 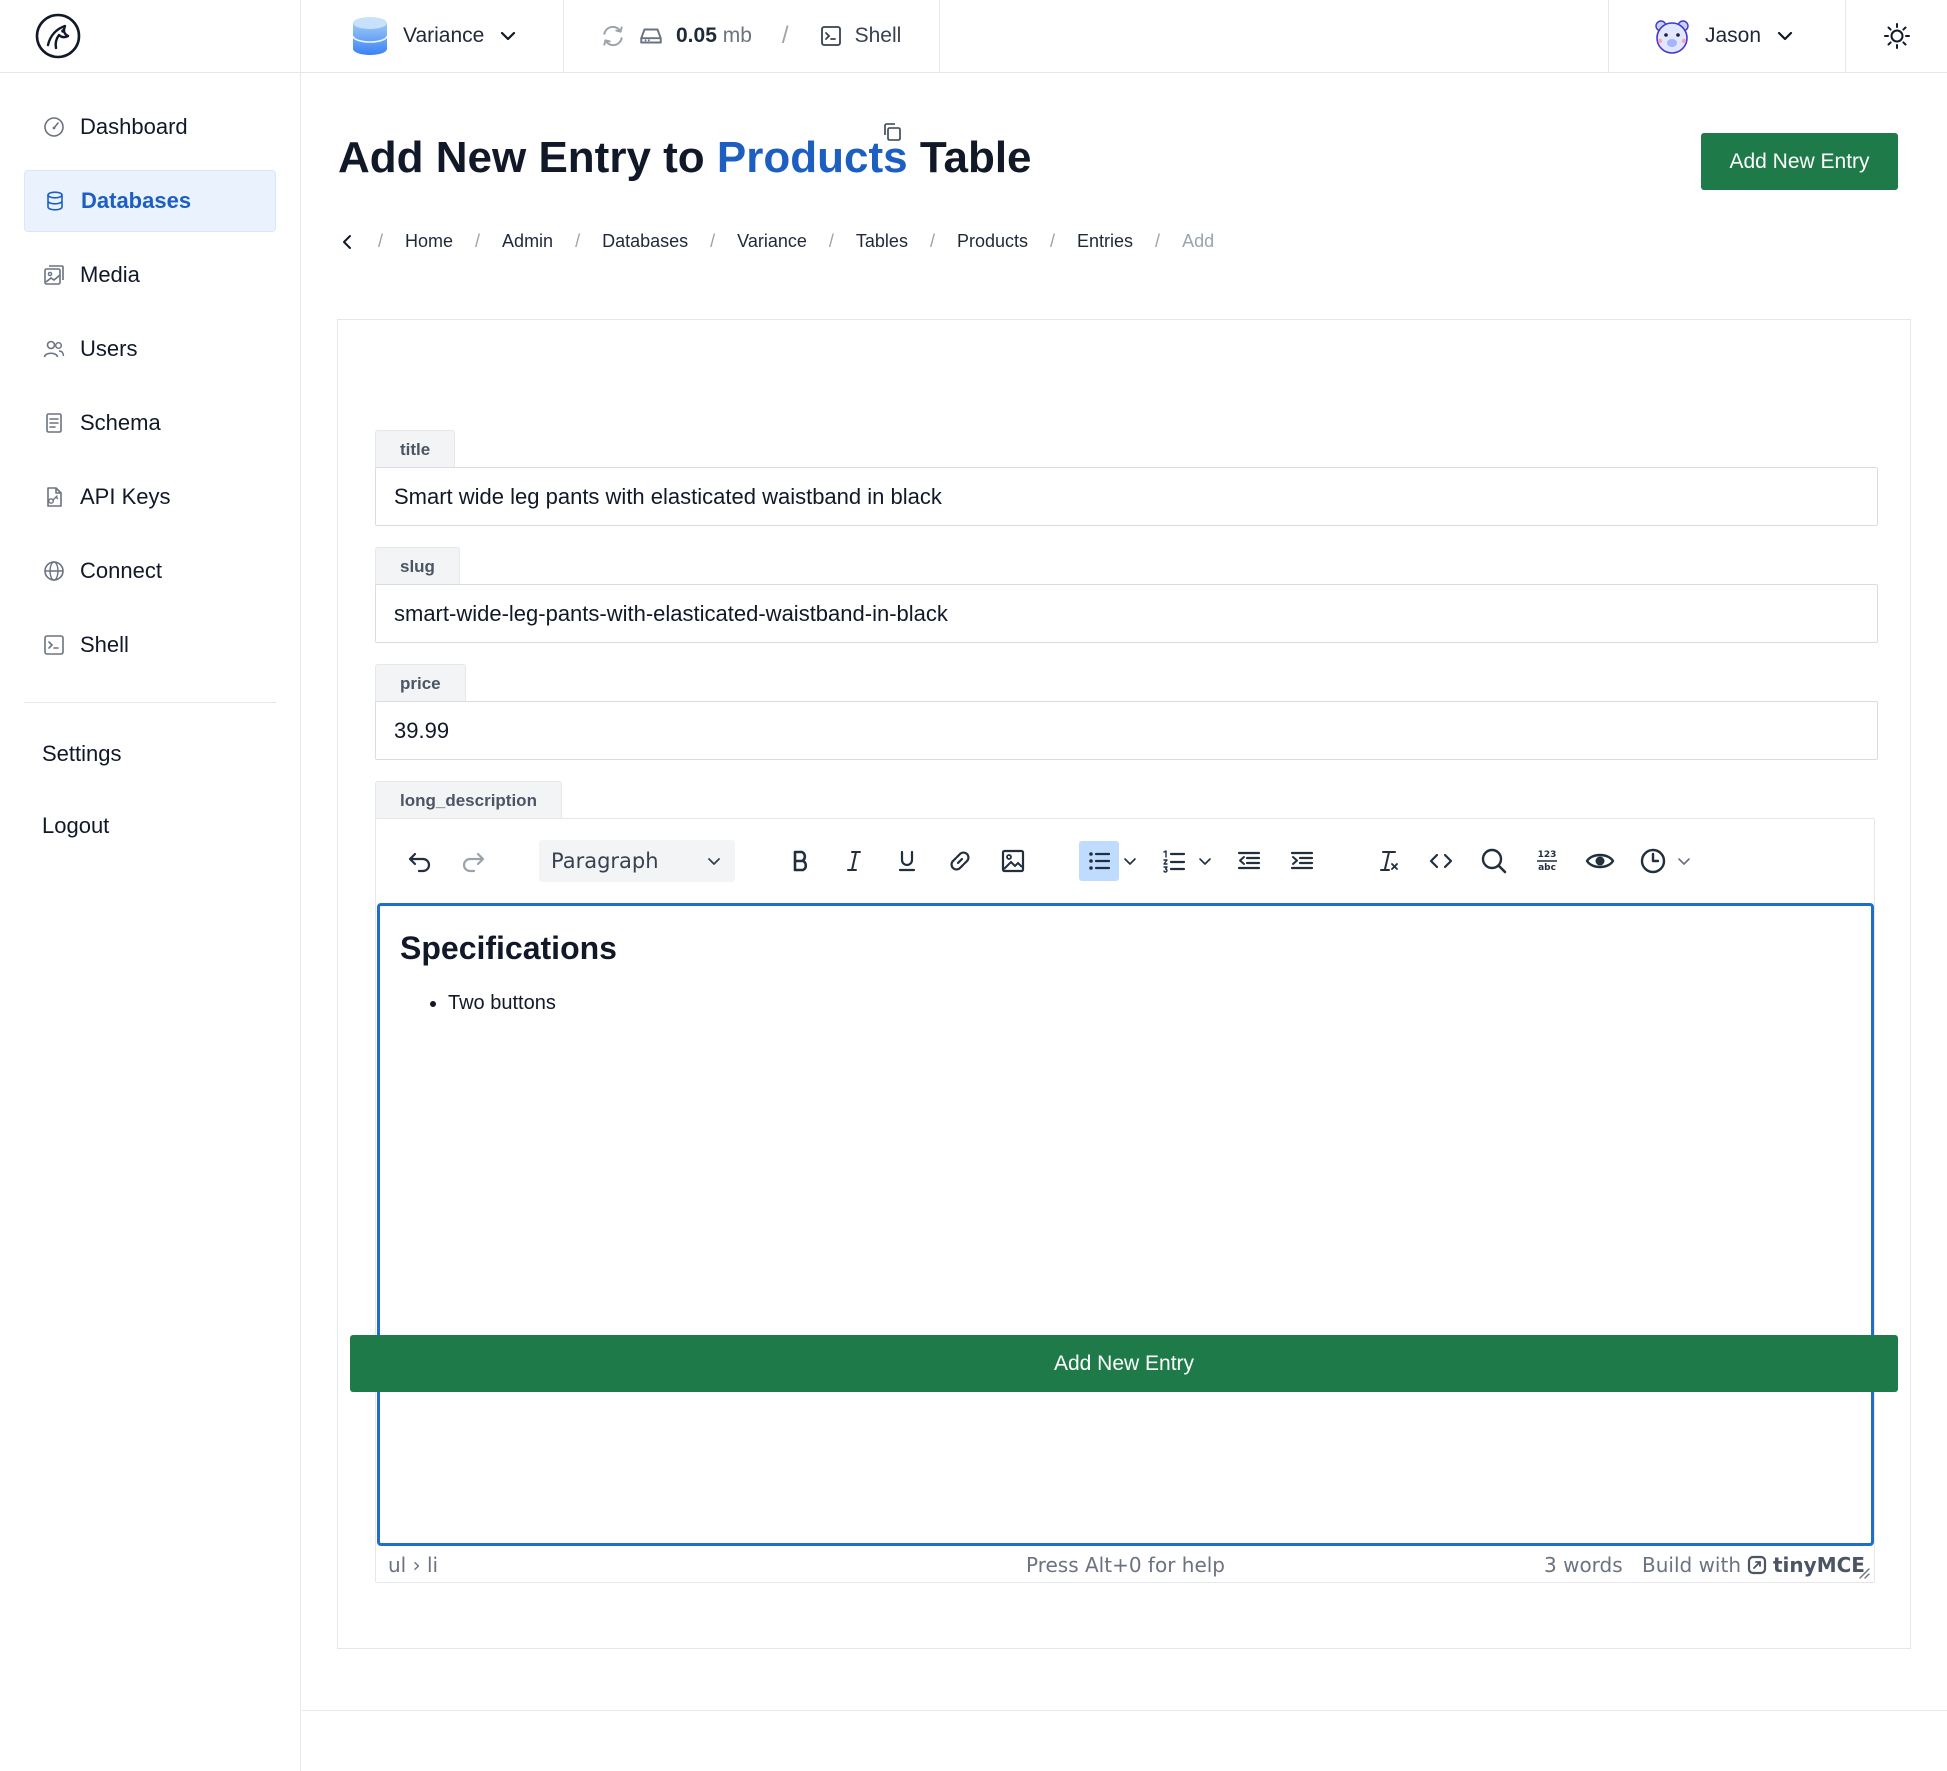 I want to click on theme-toggle, so click(x=1896, y=36).